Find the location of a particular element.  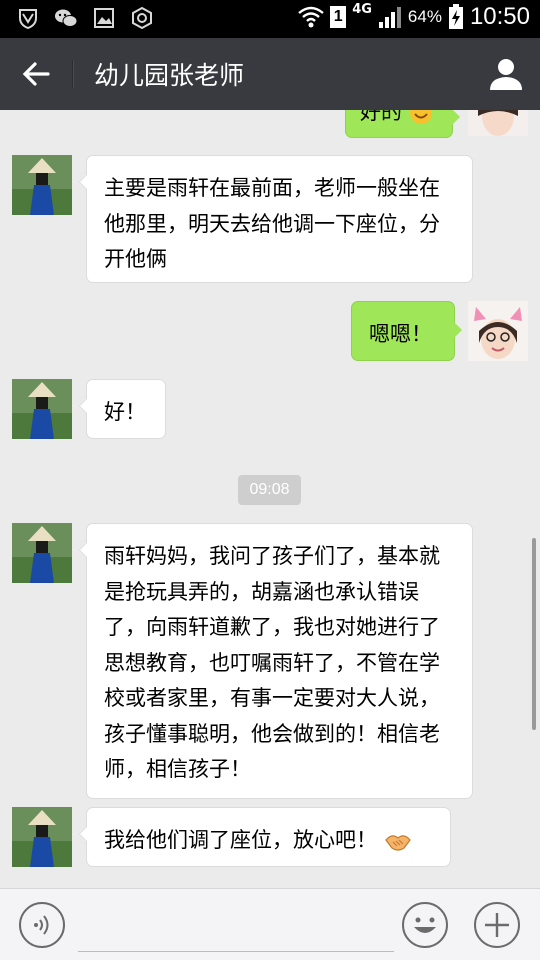

input-bar is located at coordinates (270, 924).